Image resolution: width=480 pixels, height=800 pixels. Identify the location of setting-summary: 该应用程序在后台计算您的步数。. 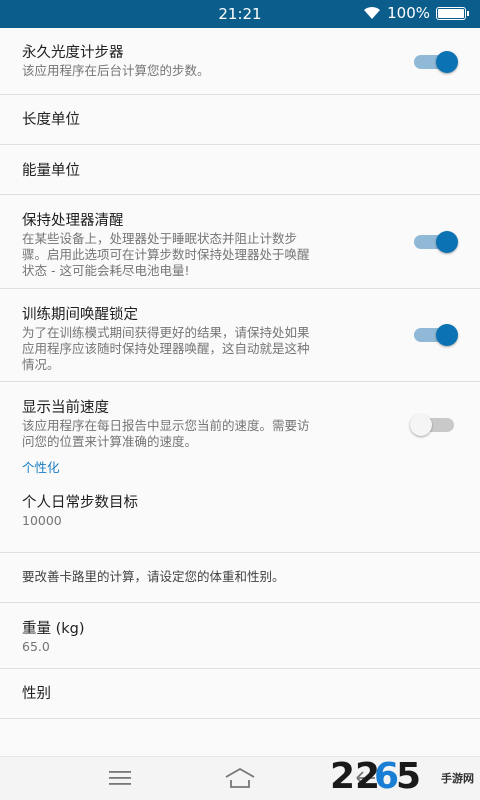
(116, 70).